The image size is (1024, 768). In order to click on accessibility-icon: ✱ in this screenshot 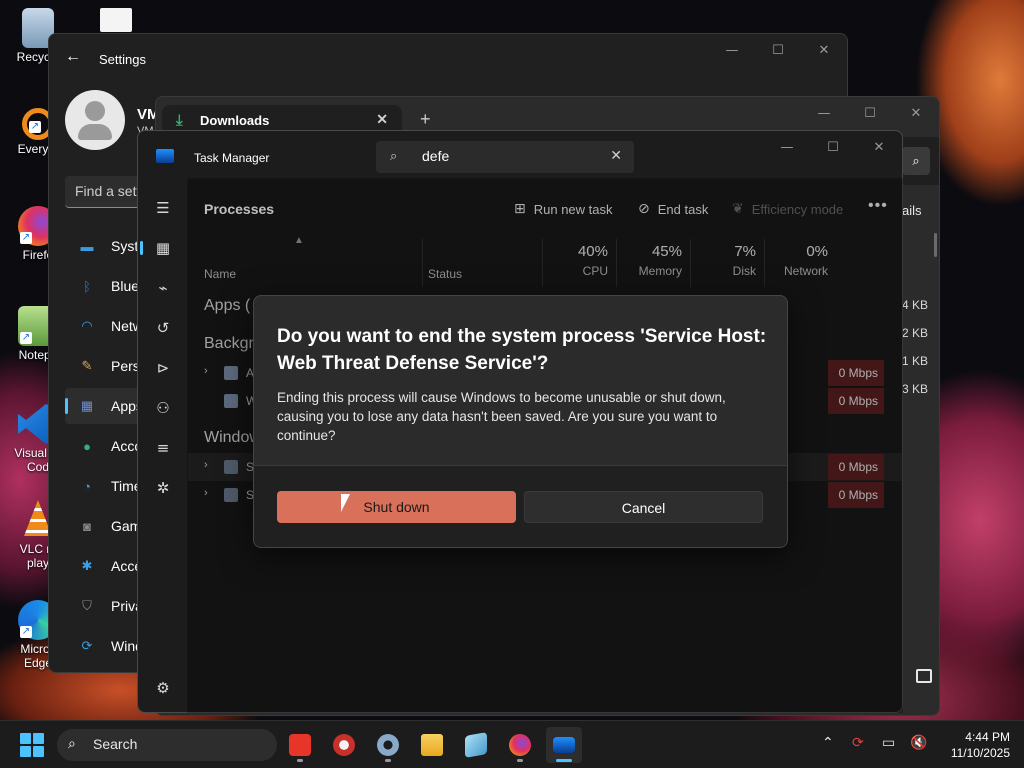, I will do `click(87, 565)`.